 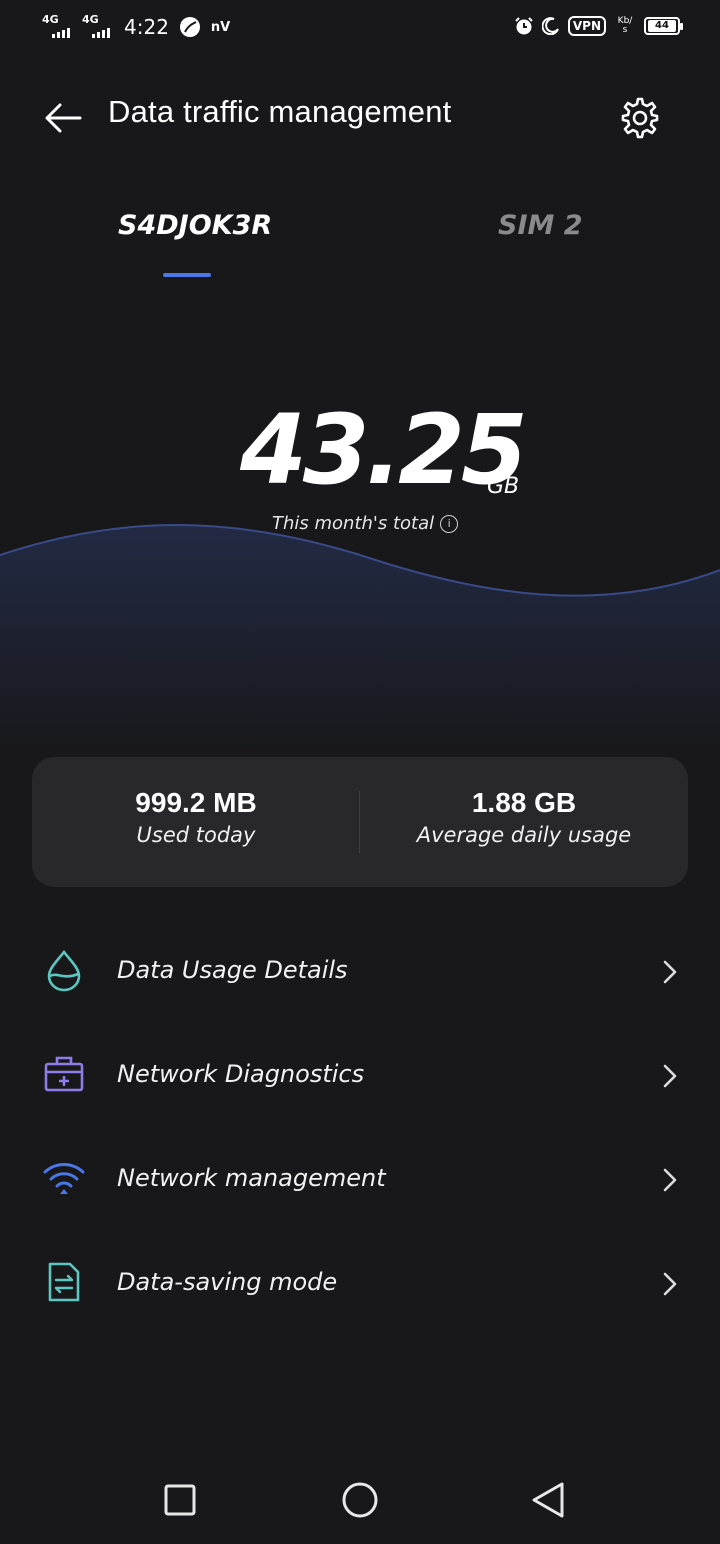 What do you see at coordinates (524, 835) in the screenshot?
I see `average-daily-label: Average daily usage` at bounding box center [524, 835].